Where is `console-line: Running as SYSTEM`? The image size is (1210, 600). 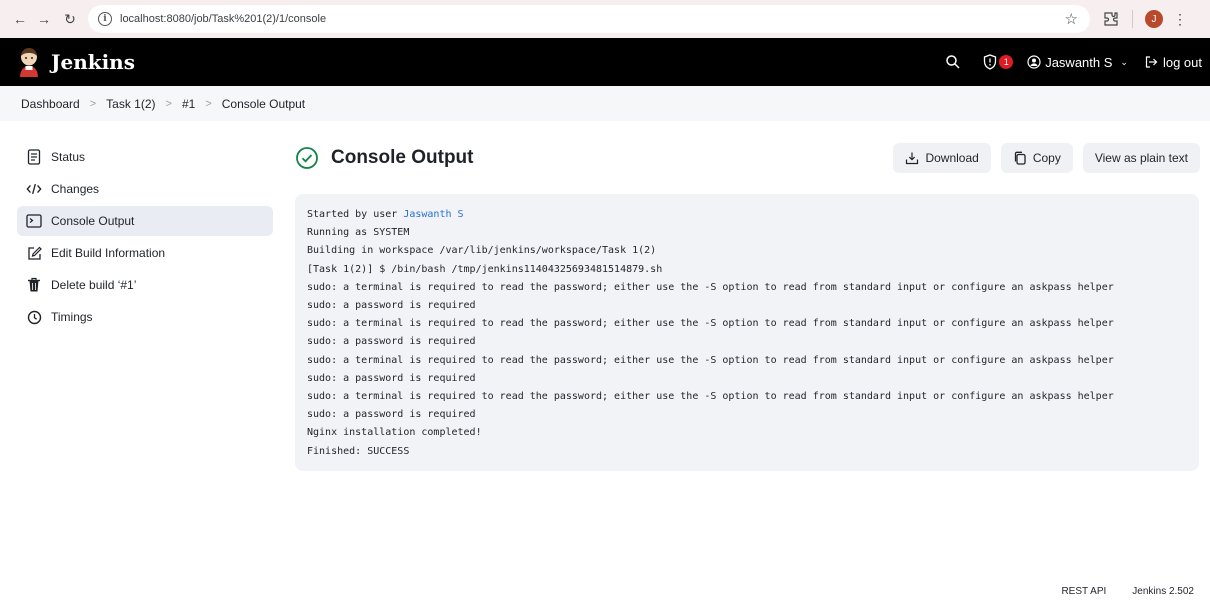 console-line: Running as SYSTEM is located at coordinates (358, 233).